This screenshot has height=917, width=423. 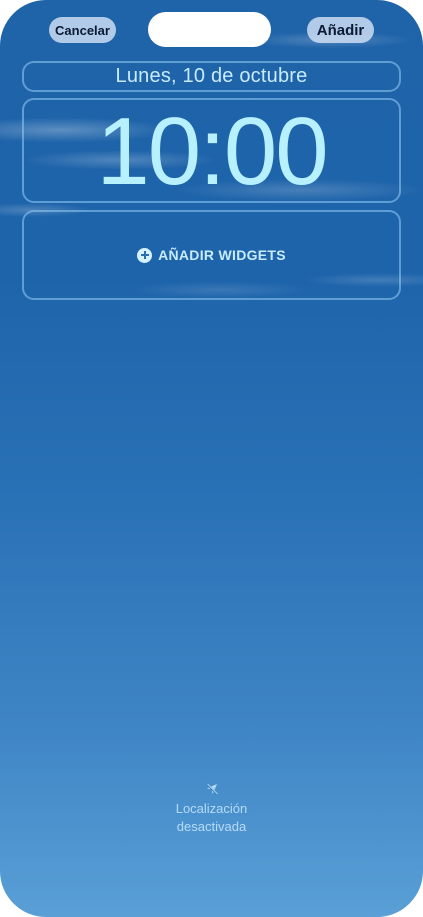 I want to click on date-label: Lunes, 10 de octubre, so click(x=211, y=76).